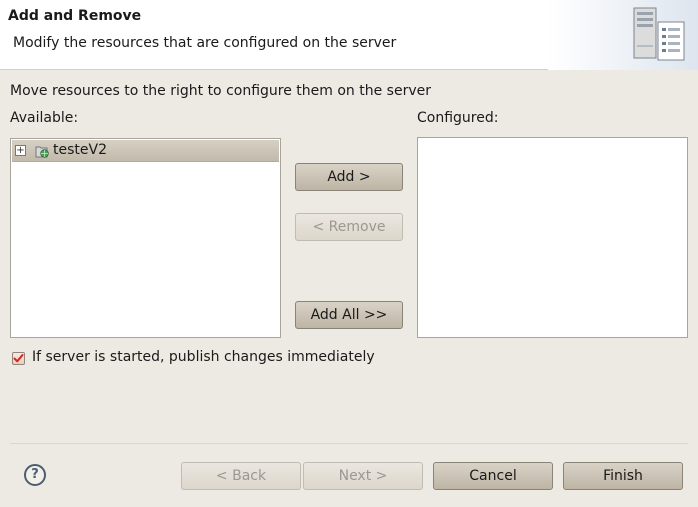 This screenshot has width=698, height=507. Describe the element at coordinates (75, 16) in the screenshot. I see `wizard-title: Add and Remove` at that location.